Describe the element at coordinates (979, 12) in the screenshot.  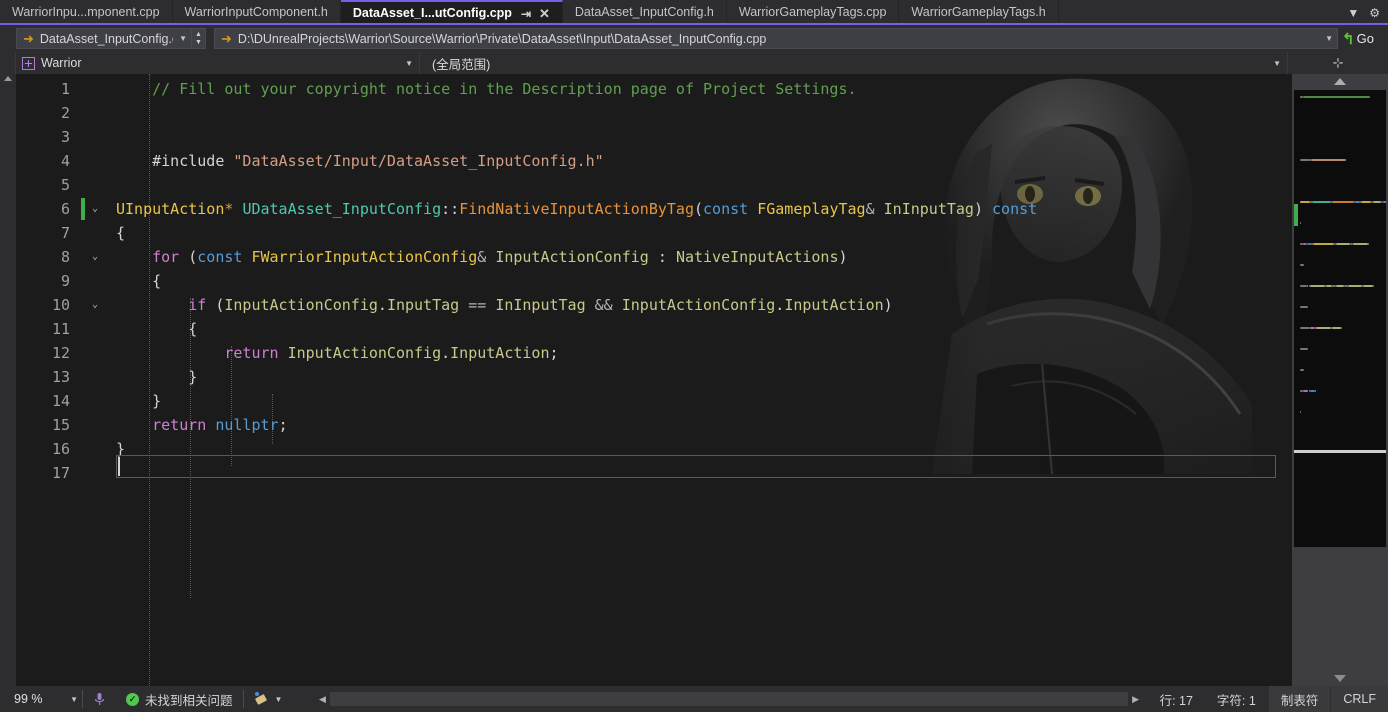
I see `tab-warrior-gameplaytags-h: WarriorGameplayTags.h` at that location.